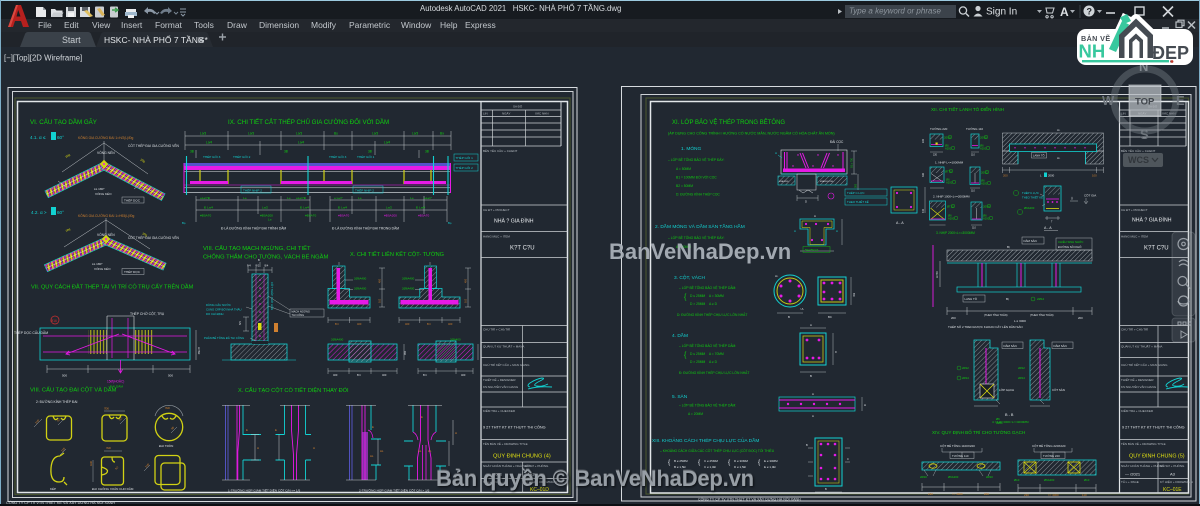 The width and height of the screenshot is (1200, 506). Describe the element at coordinates (1010, 422) in the screenshot. I see `svg-text: 4. NHỊP 3000<L<=4000MM` at that location.